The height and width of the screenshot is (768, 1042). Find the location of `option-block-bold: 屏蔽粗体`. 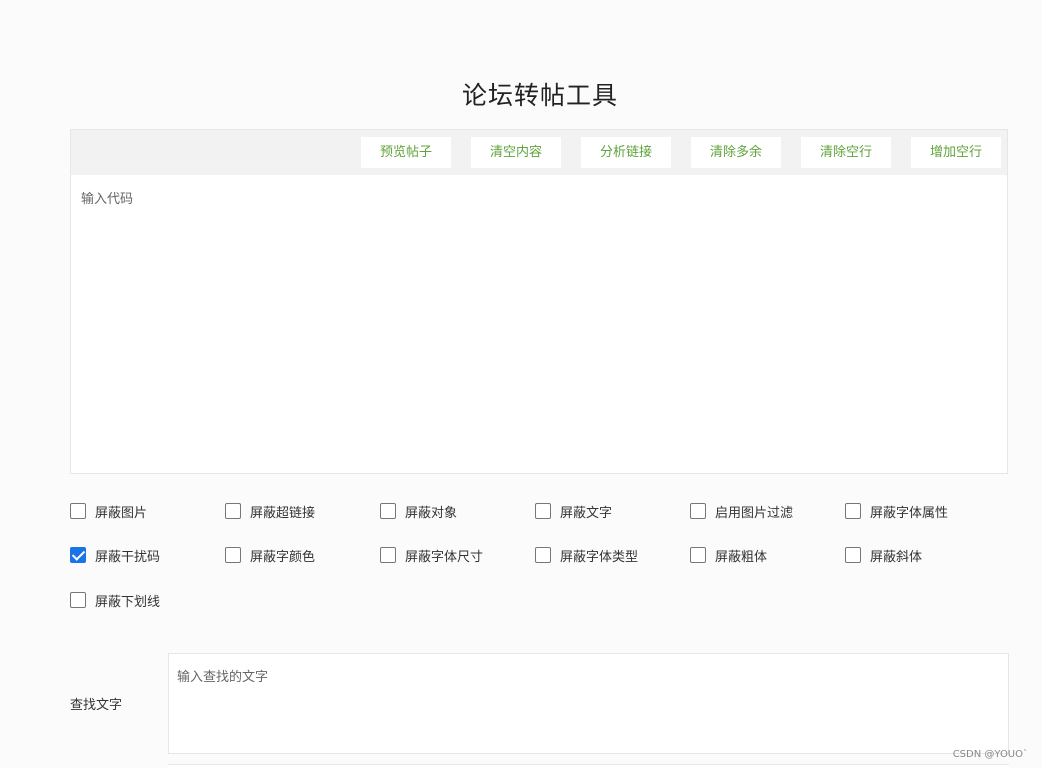

option-block-bold: 屏蔽粗体 is located at coordinates (728, 555).